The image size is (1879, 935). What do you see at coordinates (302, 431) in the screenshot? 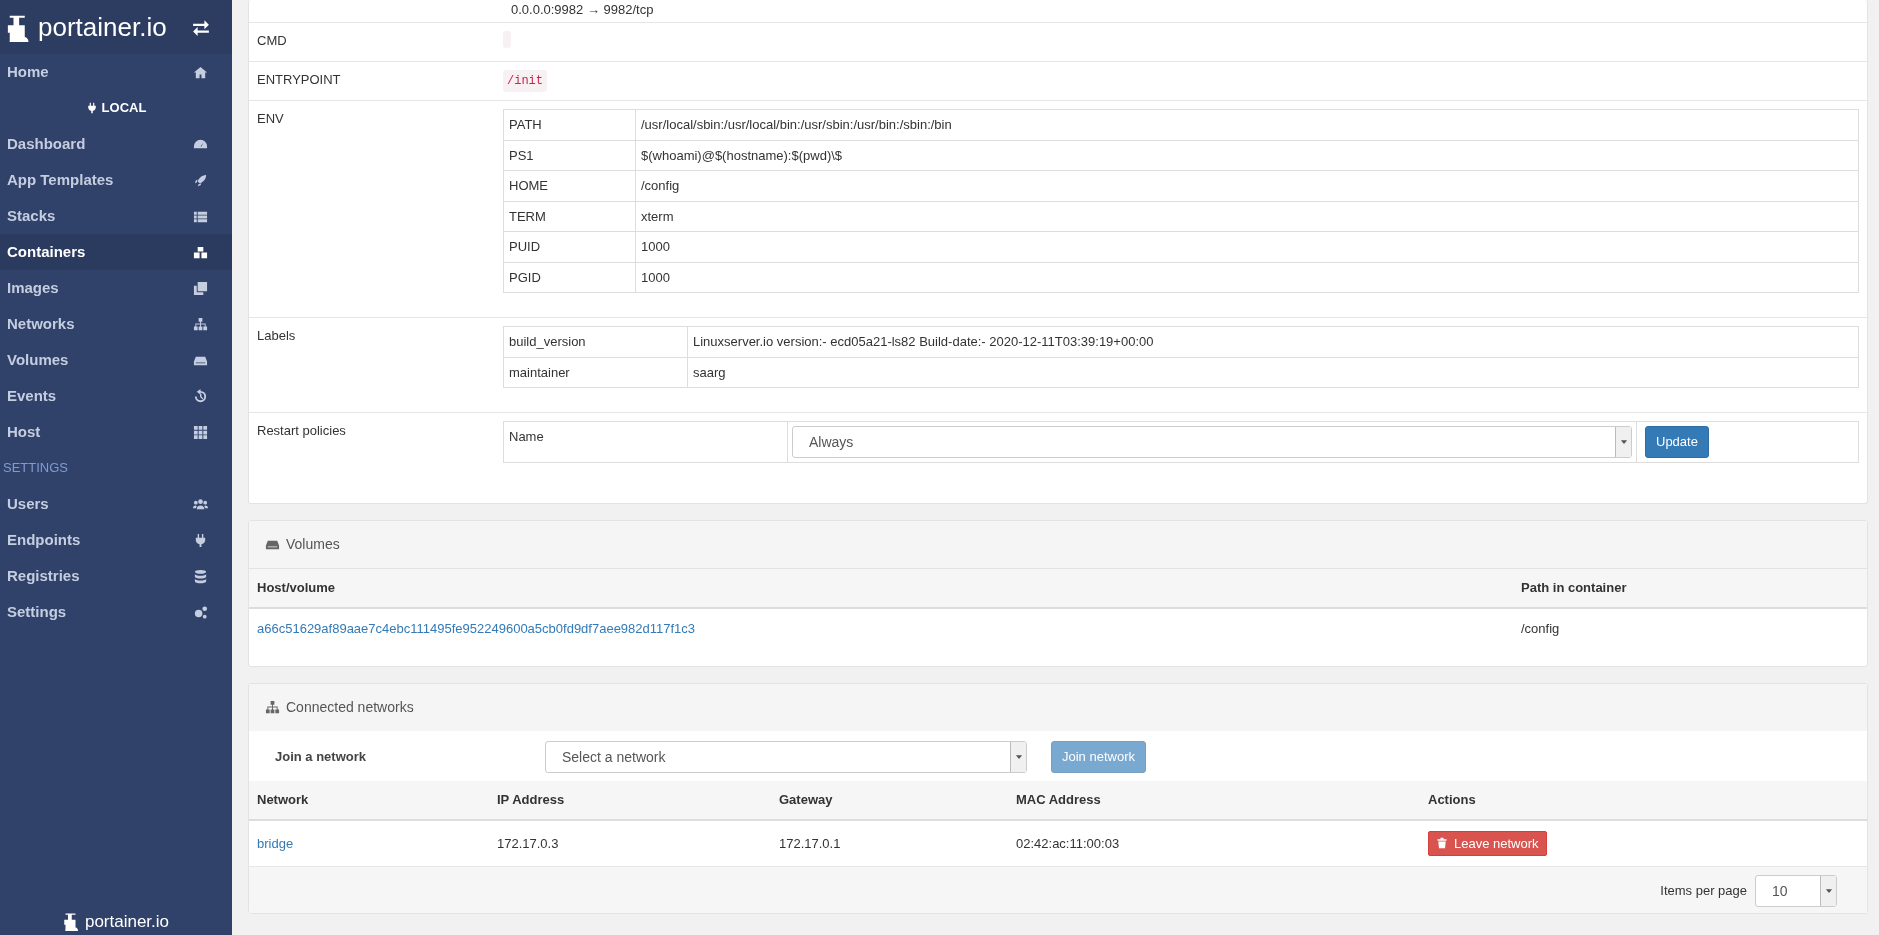
I see `field-label: Restart policies` at bounding box center [302, 431].